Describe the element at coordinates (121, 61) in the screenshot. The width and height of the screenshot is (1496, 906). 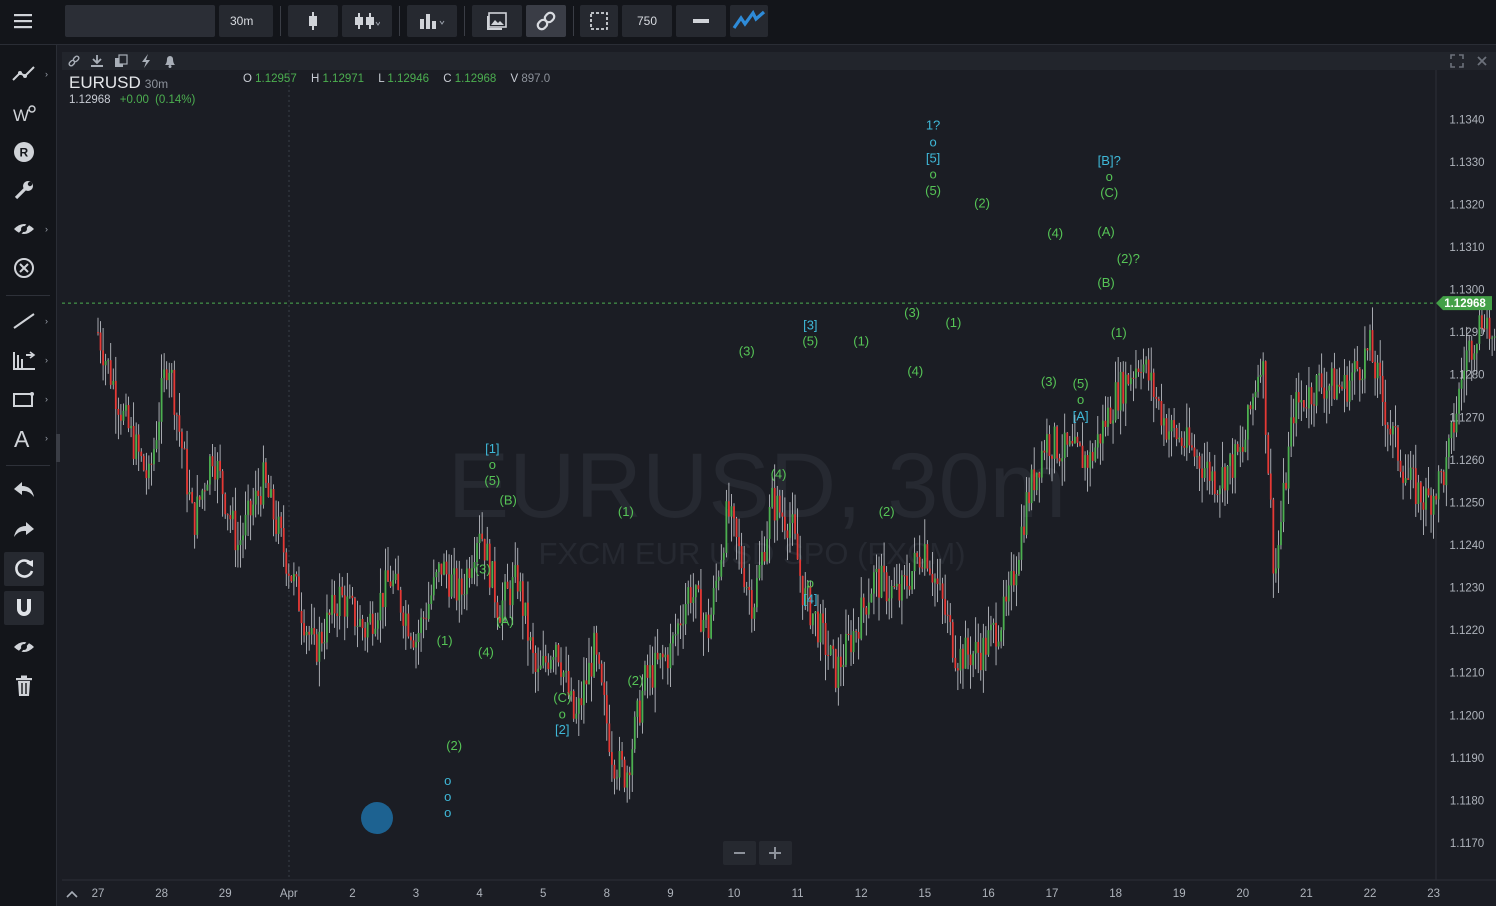
I see `copy-icon` at that location.